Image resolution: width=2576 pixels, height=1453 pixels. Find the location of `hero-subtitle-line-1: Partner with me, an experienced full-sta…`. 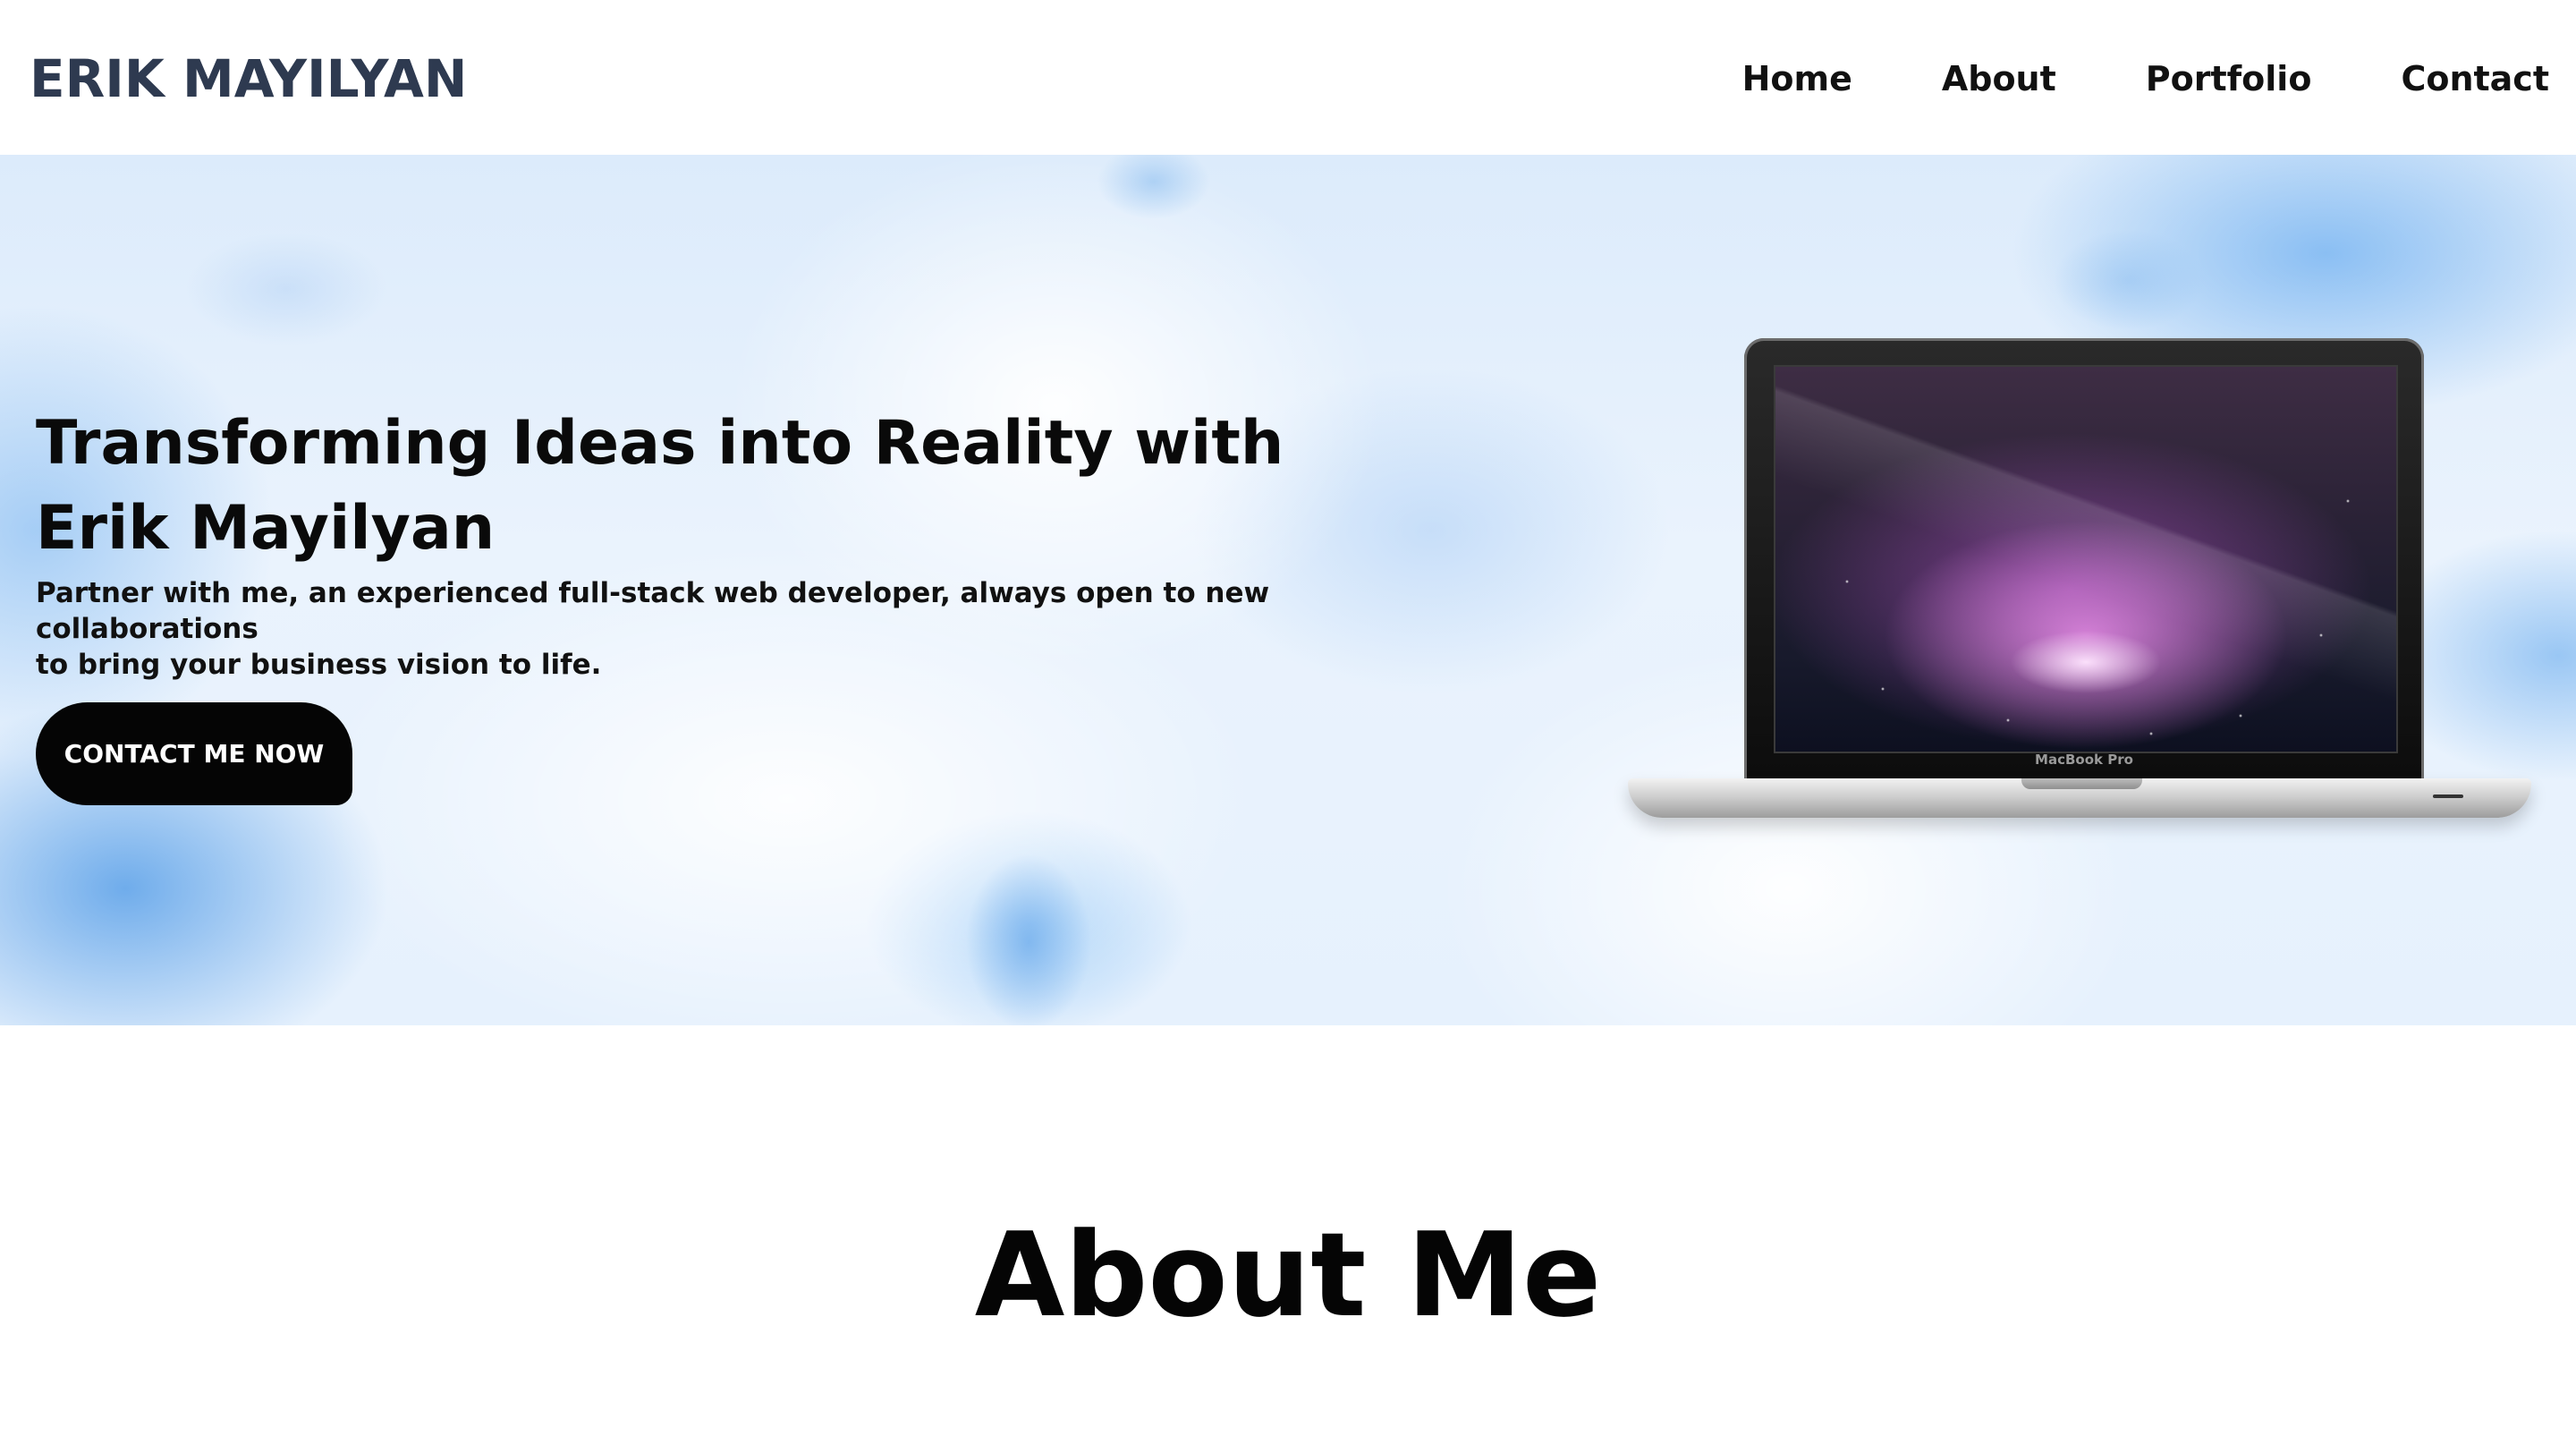

hero-subtitle-line-1: Partner with me, an experienced full-sta… is located at coordinates (653, 611).